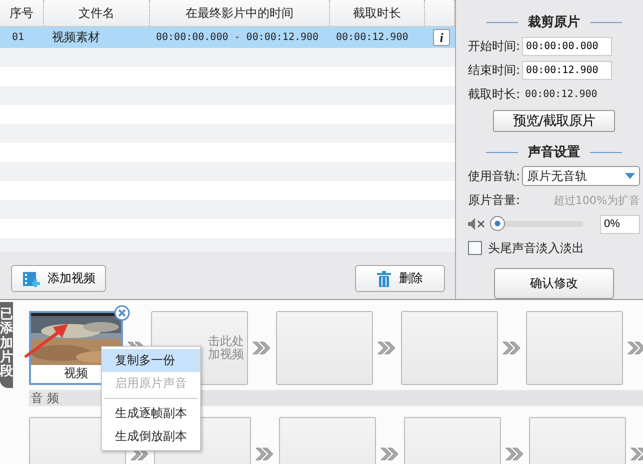 The height and width of the screenshot is (464, 643). I want to click on table-cell-text: 00:00:00.000 - 00:00:12.900, so click(237, 37).